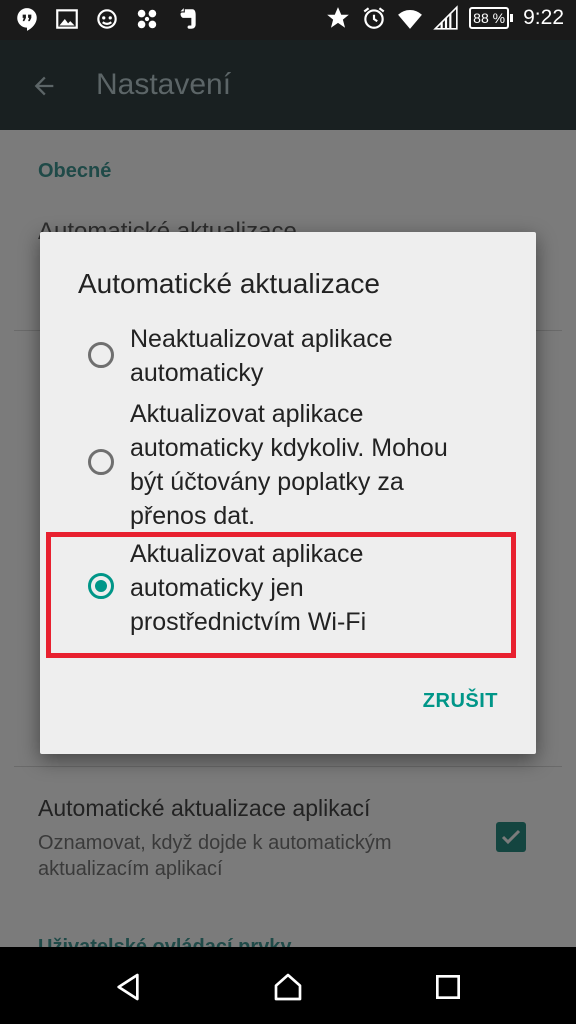 The width and height of the screenshot is (576, 1024). I want to click on cancel-button: ZRUŠIT, so click(460, 701).